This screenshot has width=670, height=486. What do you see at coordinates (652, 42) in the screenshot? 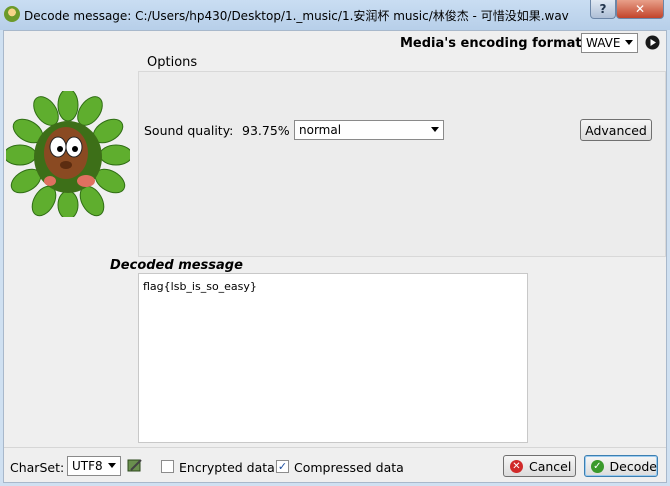
I see `play-icon` at bounding box center [652, 42].